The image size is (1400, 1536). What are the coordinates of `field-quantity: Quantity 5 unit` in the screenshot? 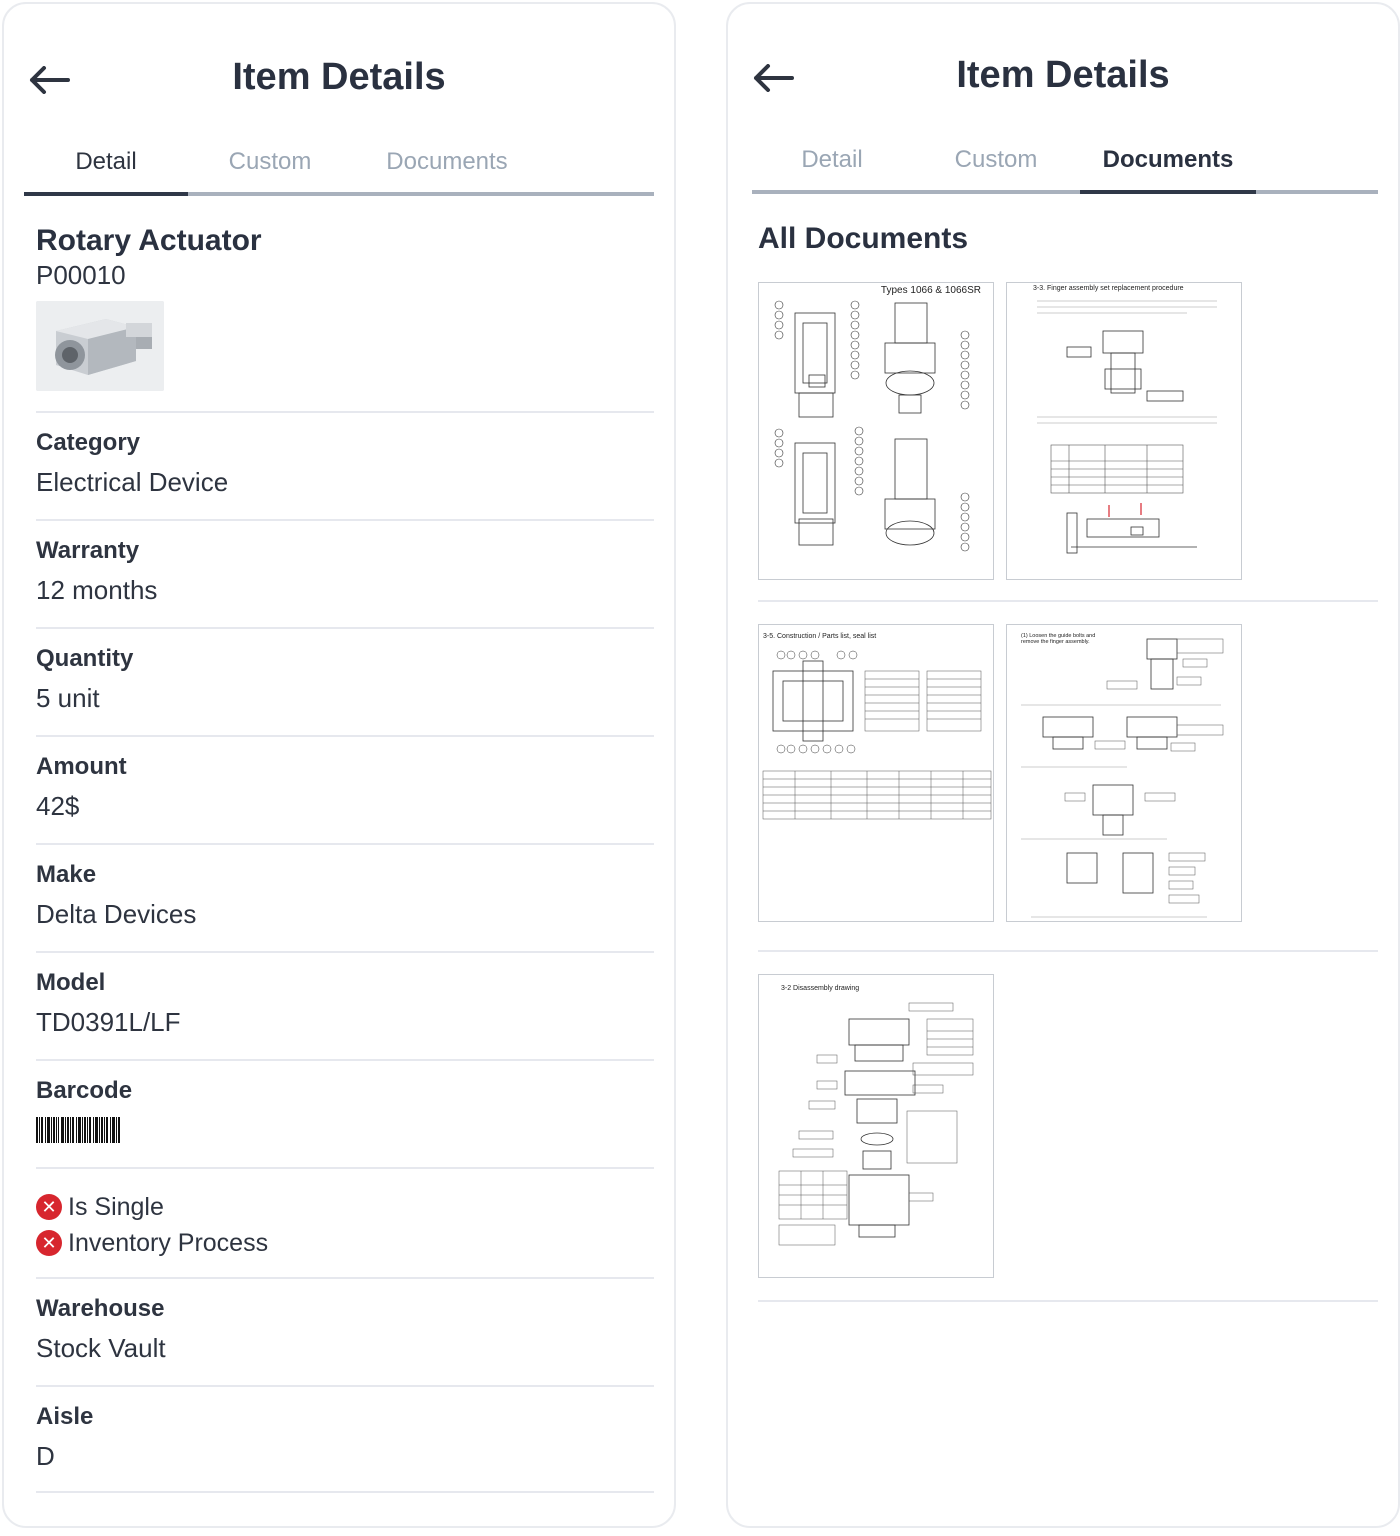 It's located at (345, 681).